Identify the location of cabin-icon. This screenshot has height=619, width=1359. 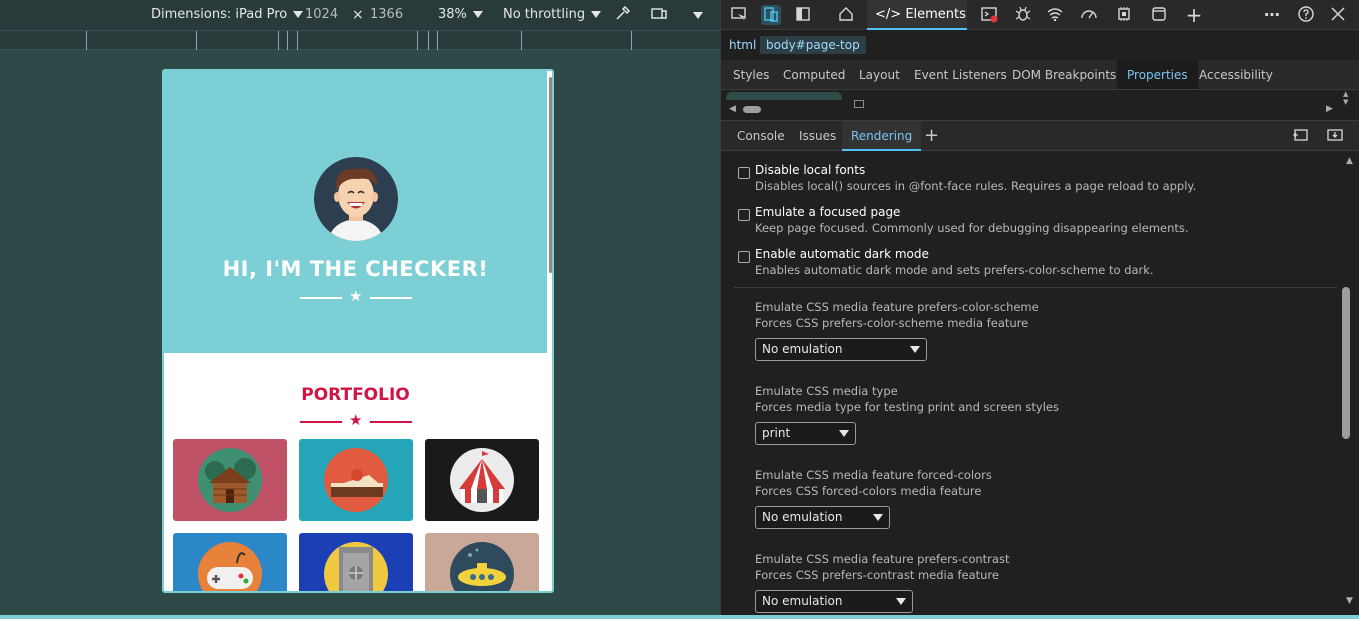
(230, 480).